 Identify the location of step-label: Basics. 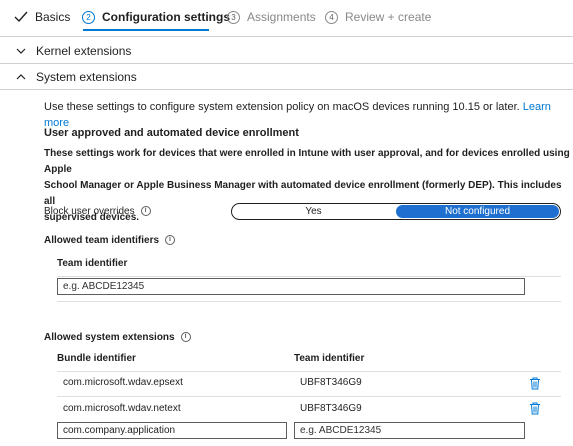
(53, 17).